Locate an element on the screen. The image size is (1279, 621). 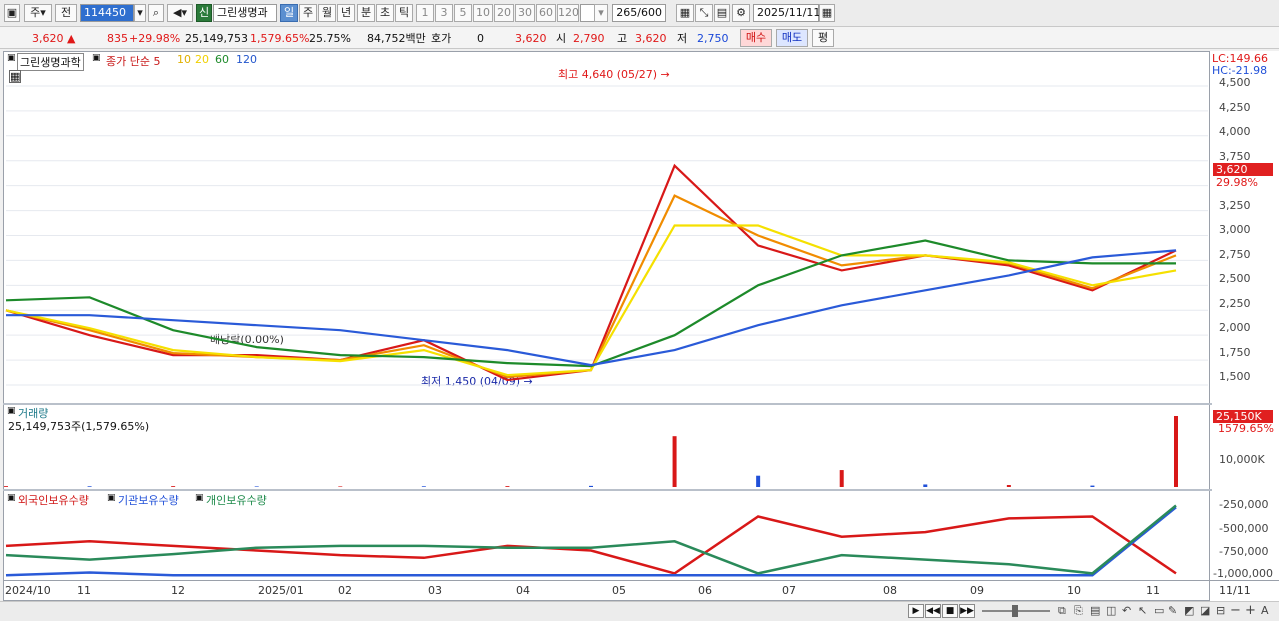
print-icon: ▤ is located at coordinates (1095, 610).